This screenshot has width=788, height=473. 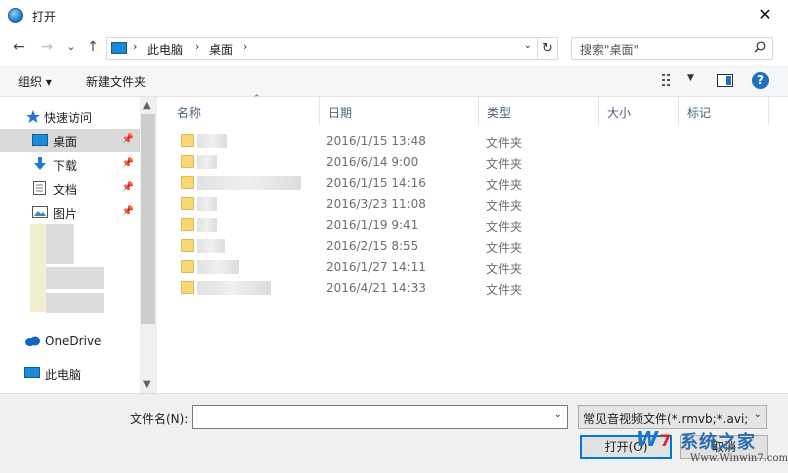 What do you see at coordinates (65, 142) in the screenshot?
I see `nav-item-label: 桌面` at bounding box center [65, 142].